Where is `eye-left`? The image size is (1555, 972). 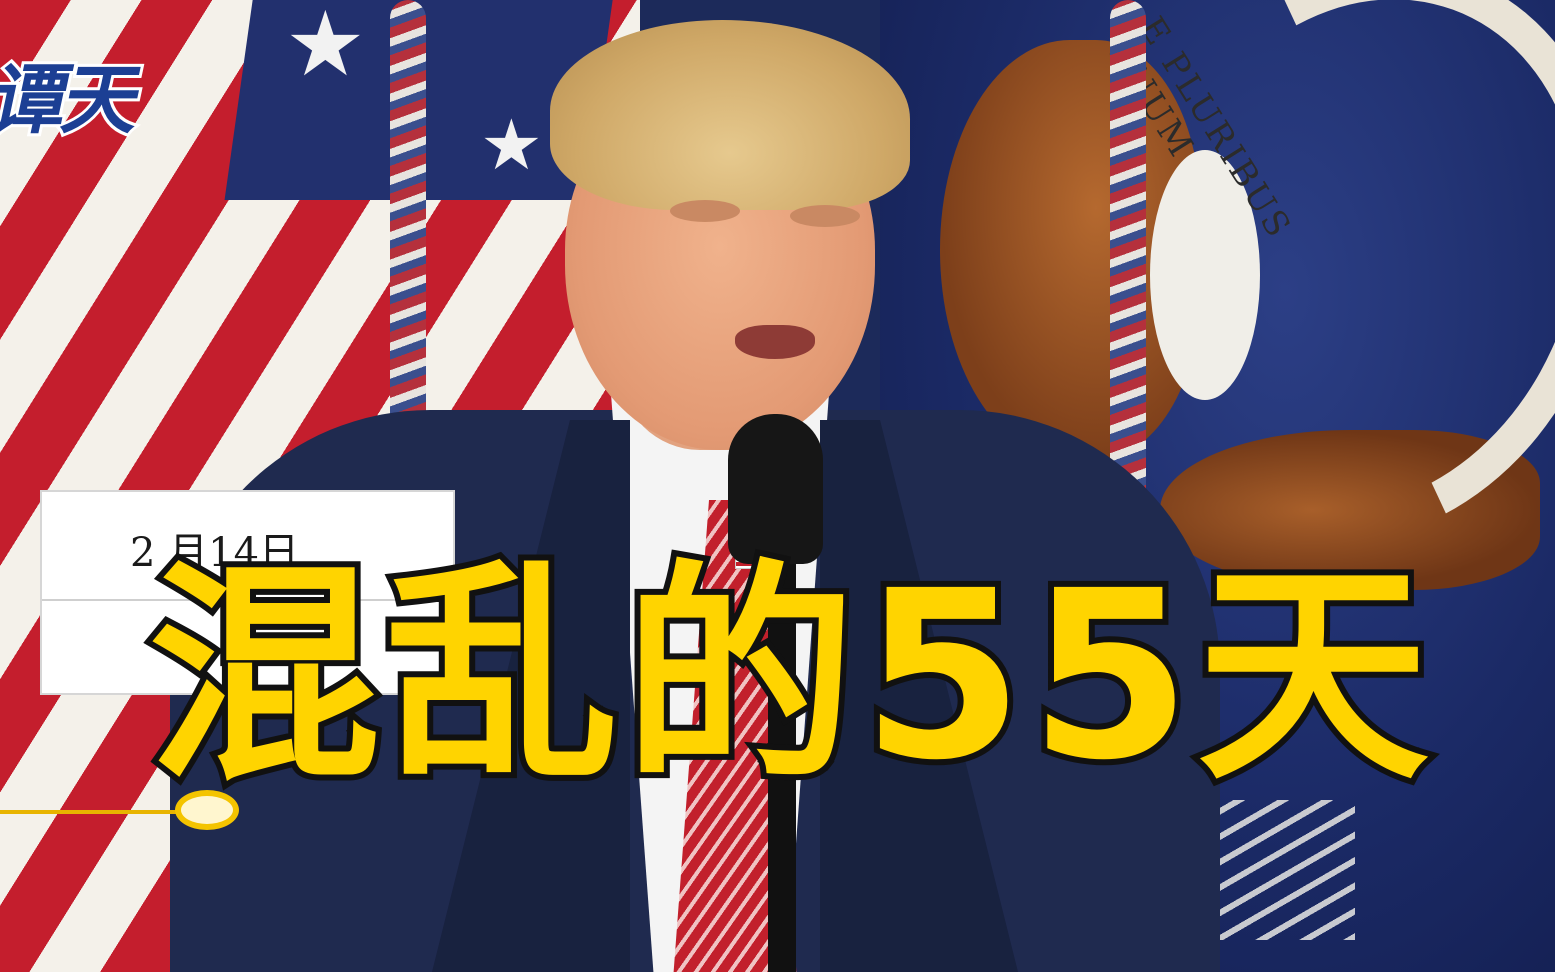 eye-left is located at coordinates (705, 211).